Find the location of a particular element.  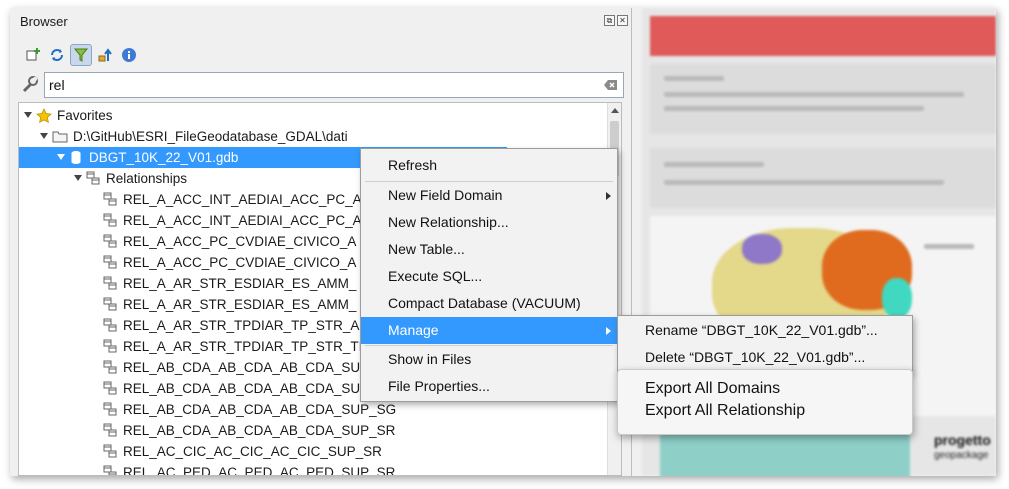

relationships-icon is located at coordinates (93, 178).